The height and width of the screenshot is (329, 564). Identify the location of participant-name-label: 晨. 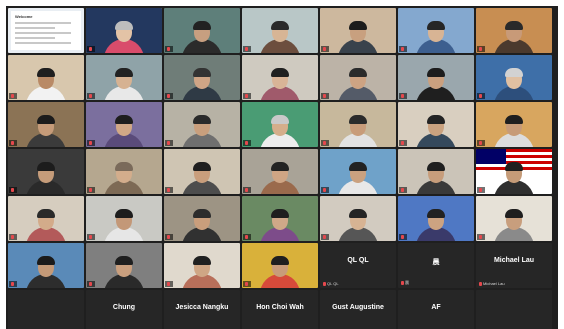
(405, 283).